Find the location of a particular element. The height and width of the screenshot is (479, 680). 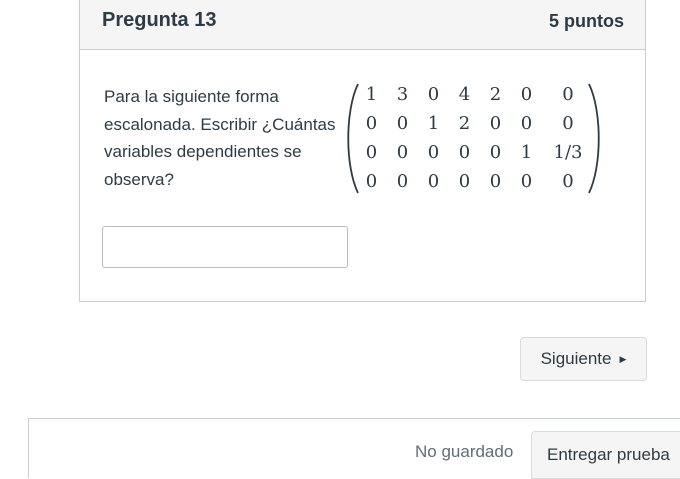

save-status: No guardado is located at coordinates (464, 451).